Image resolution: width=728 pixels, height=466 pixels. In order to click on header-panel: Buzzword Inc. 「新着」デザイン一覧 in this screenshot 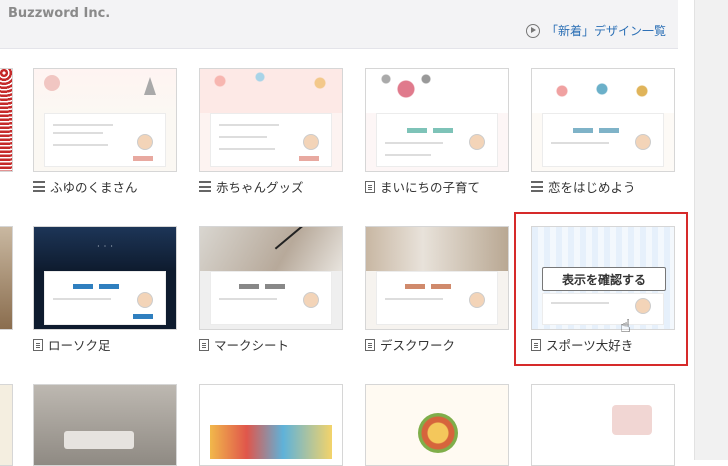, I will do `click(339, 24)`.